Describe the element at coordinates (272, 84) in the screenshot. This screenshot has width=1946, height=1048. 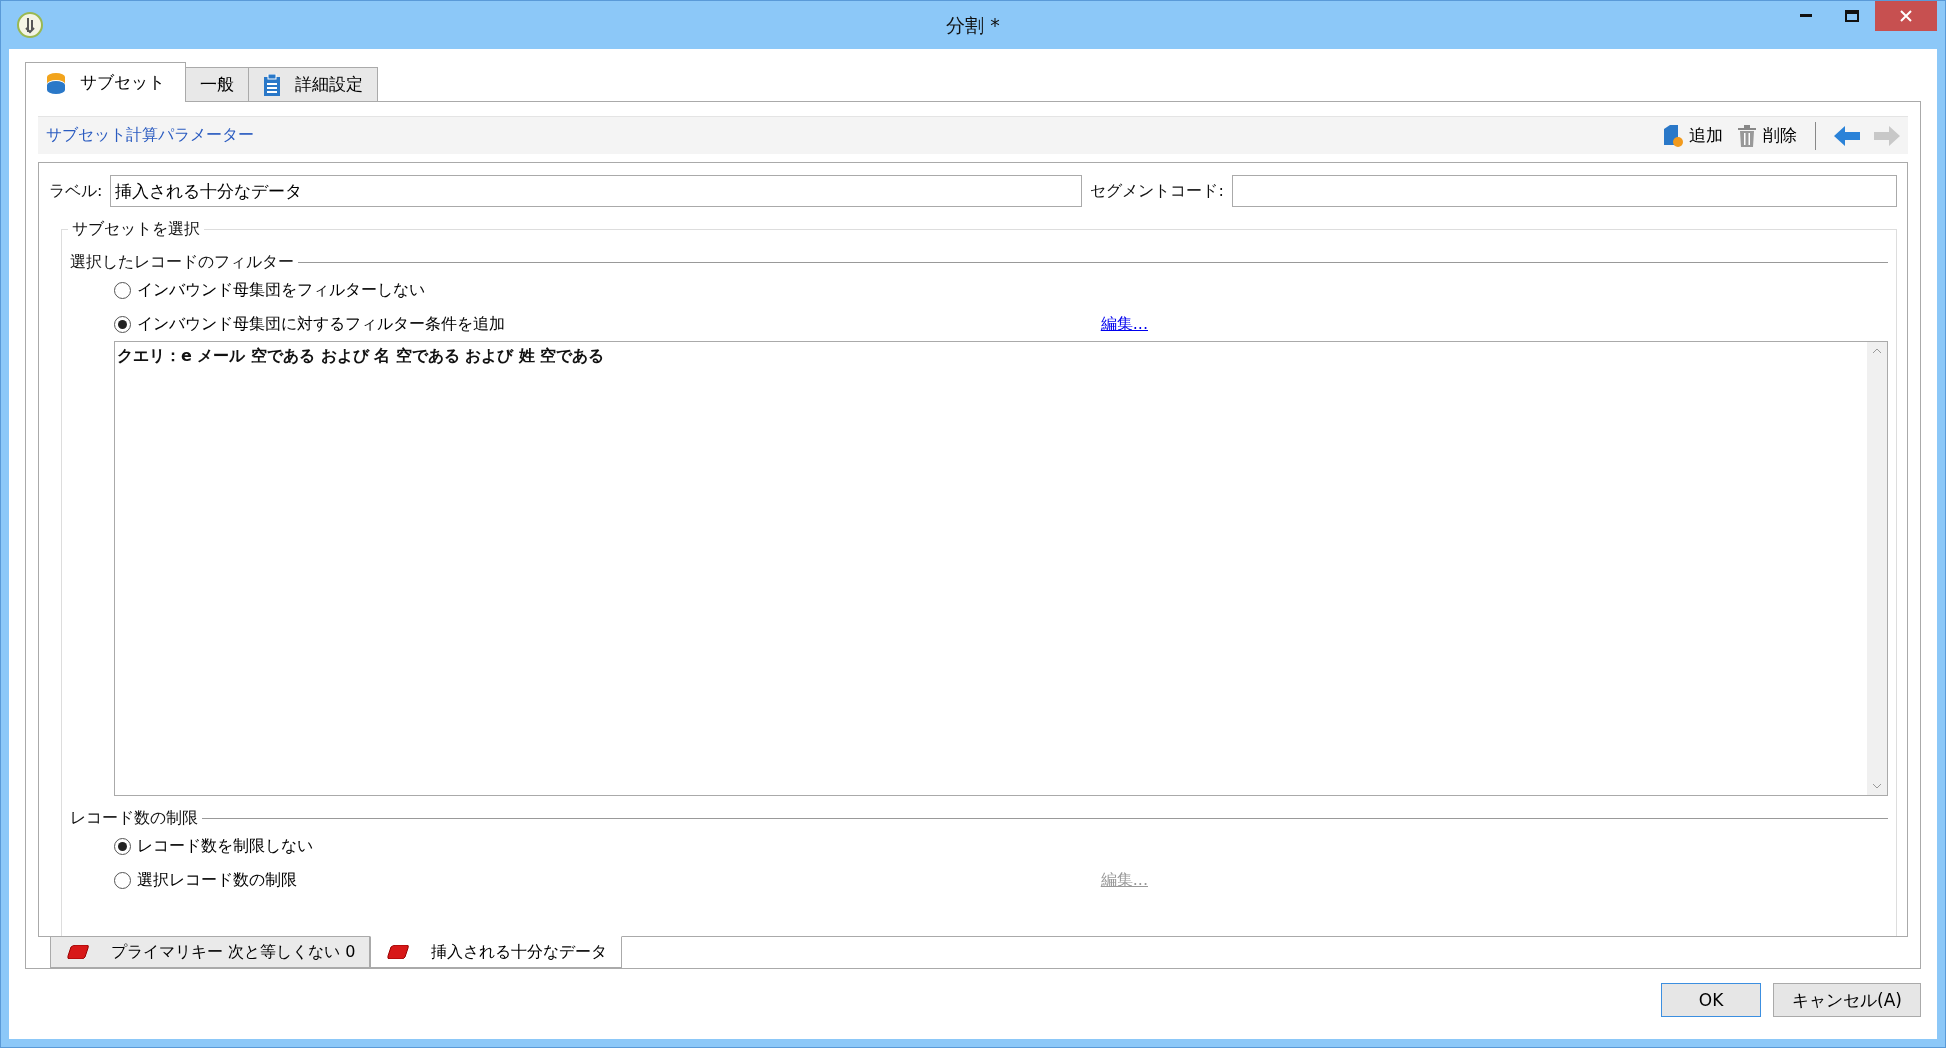
I see `clipboard-icon` at that location.